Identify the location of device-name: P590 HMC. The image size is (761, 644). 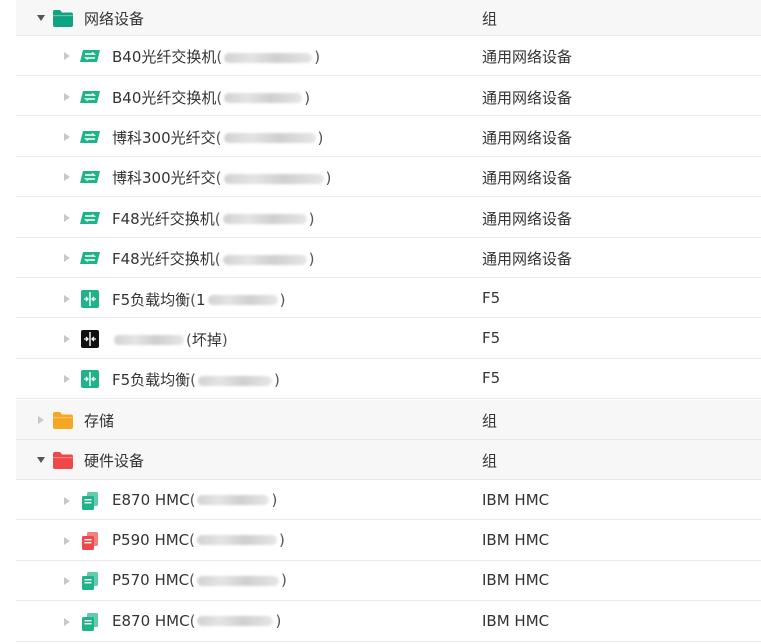
(151, 539).